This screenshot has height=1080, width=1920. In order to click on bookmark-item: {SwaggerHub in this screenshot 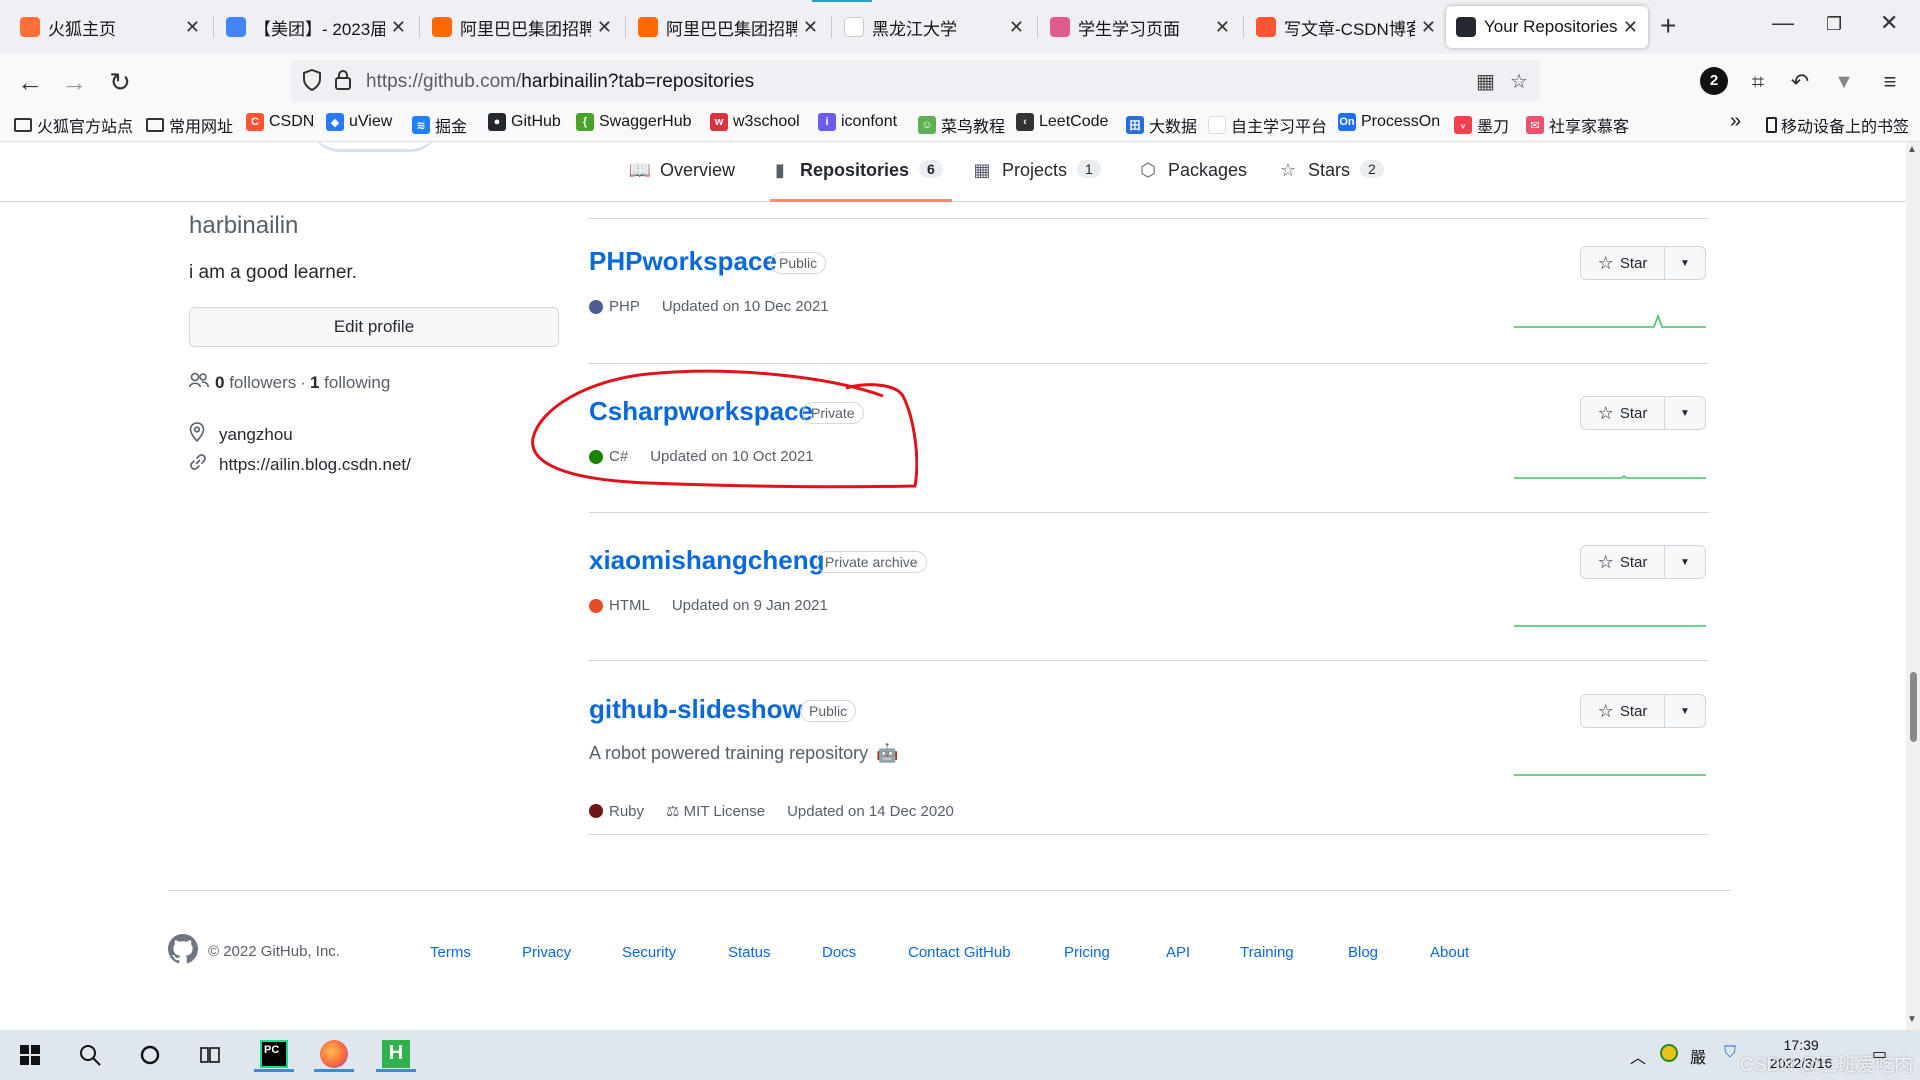, I will do `click(634, 122)`.